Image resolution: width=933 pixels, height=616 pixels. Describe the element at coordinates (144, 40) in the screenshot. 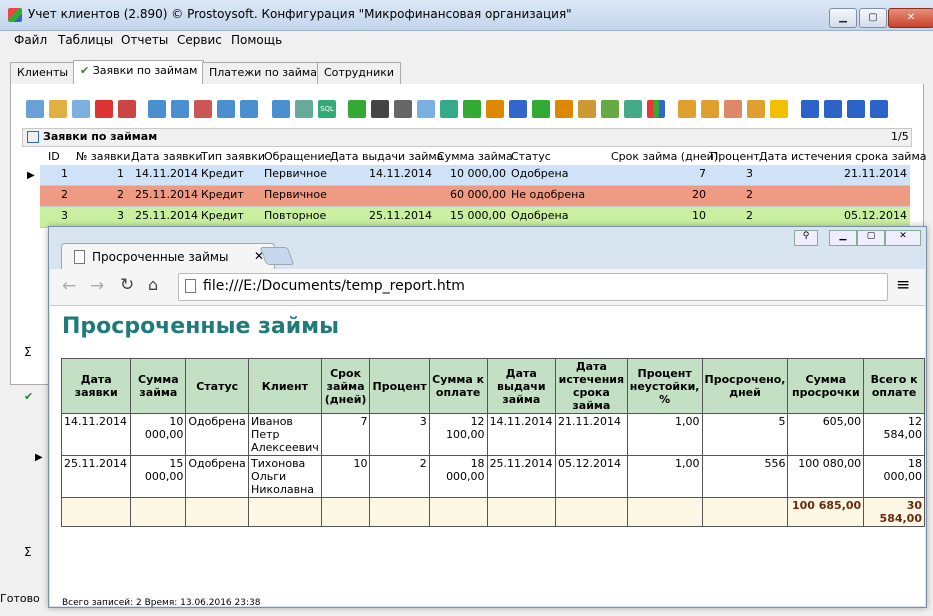

I see `menu-reports: Отчеты` at that location.